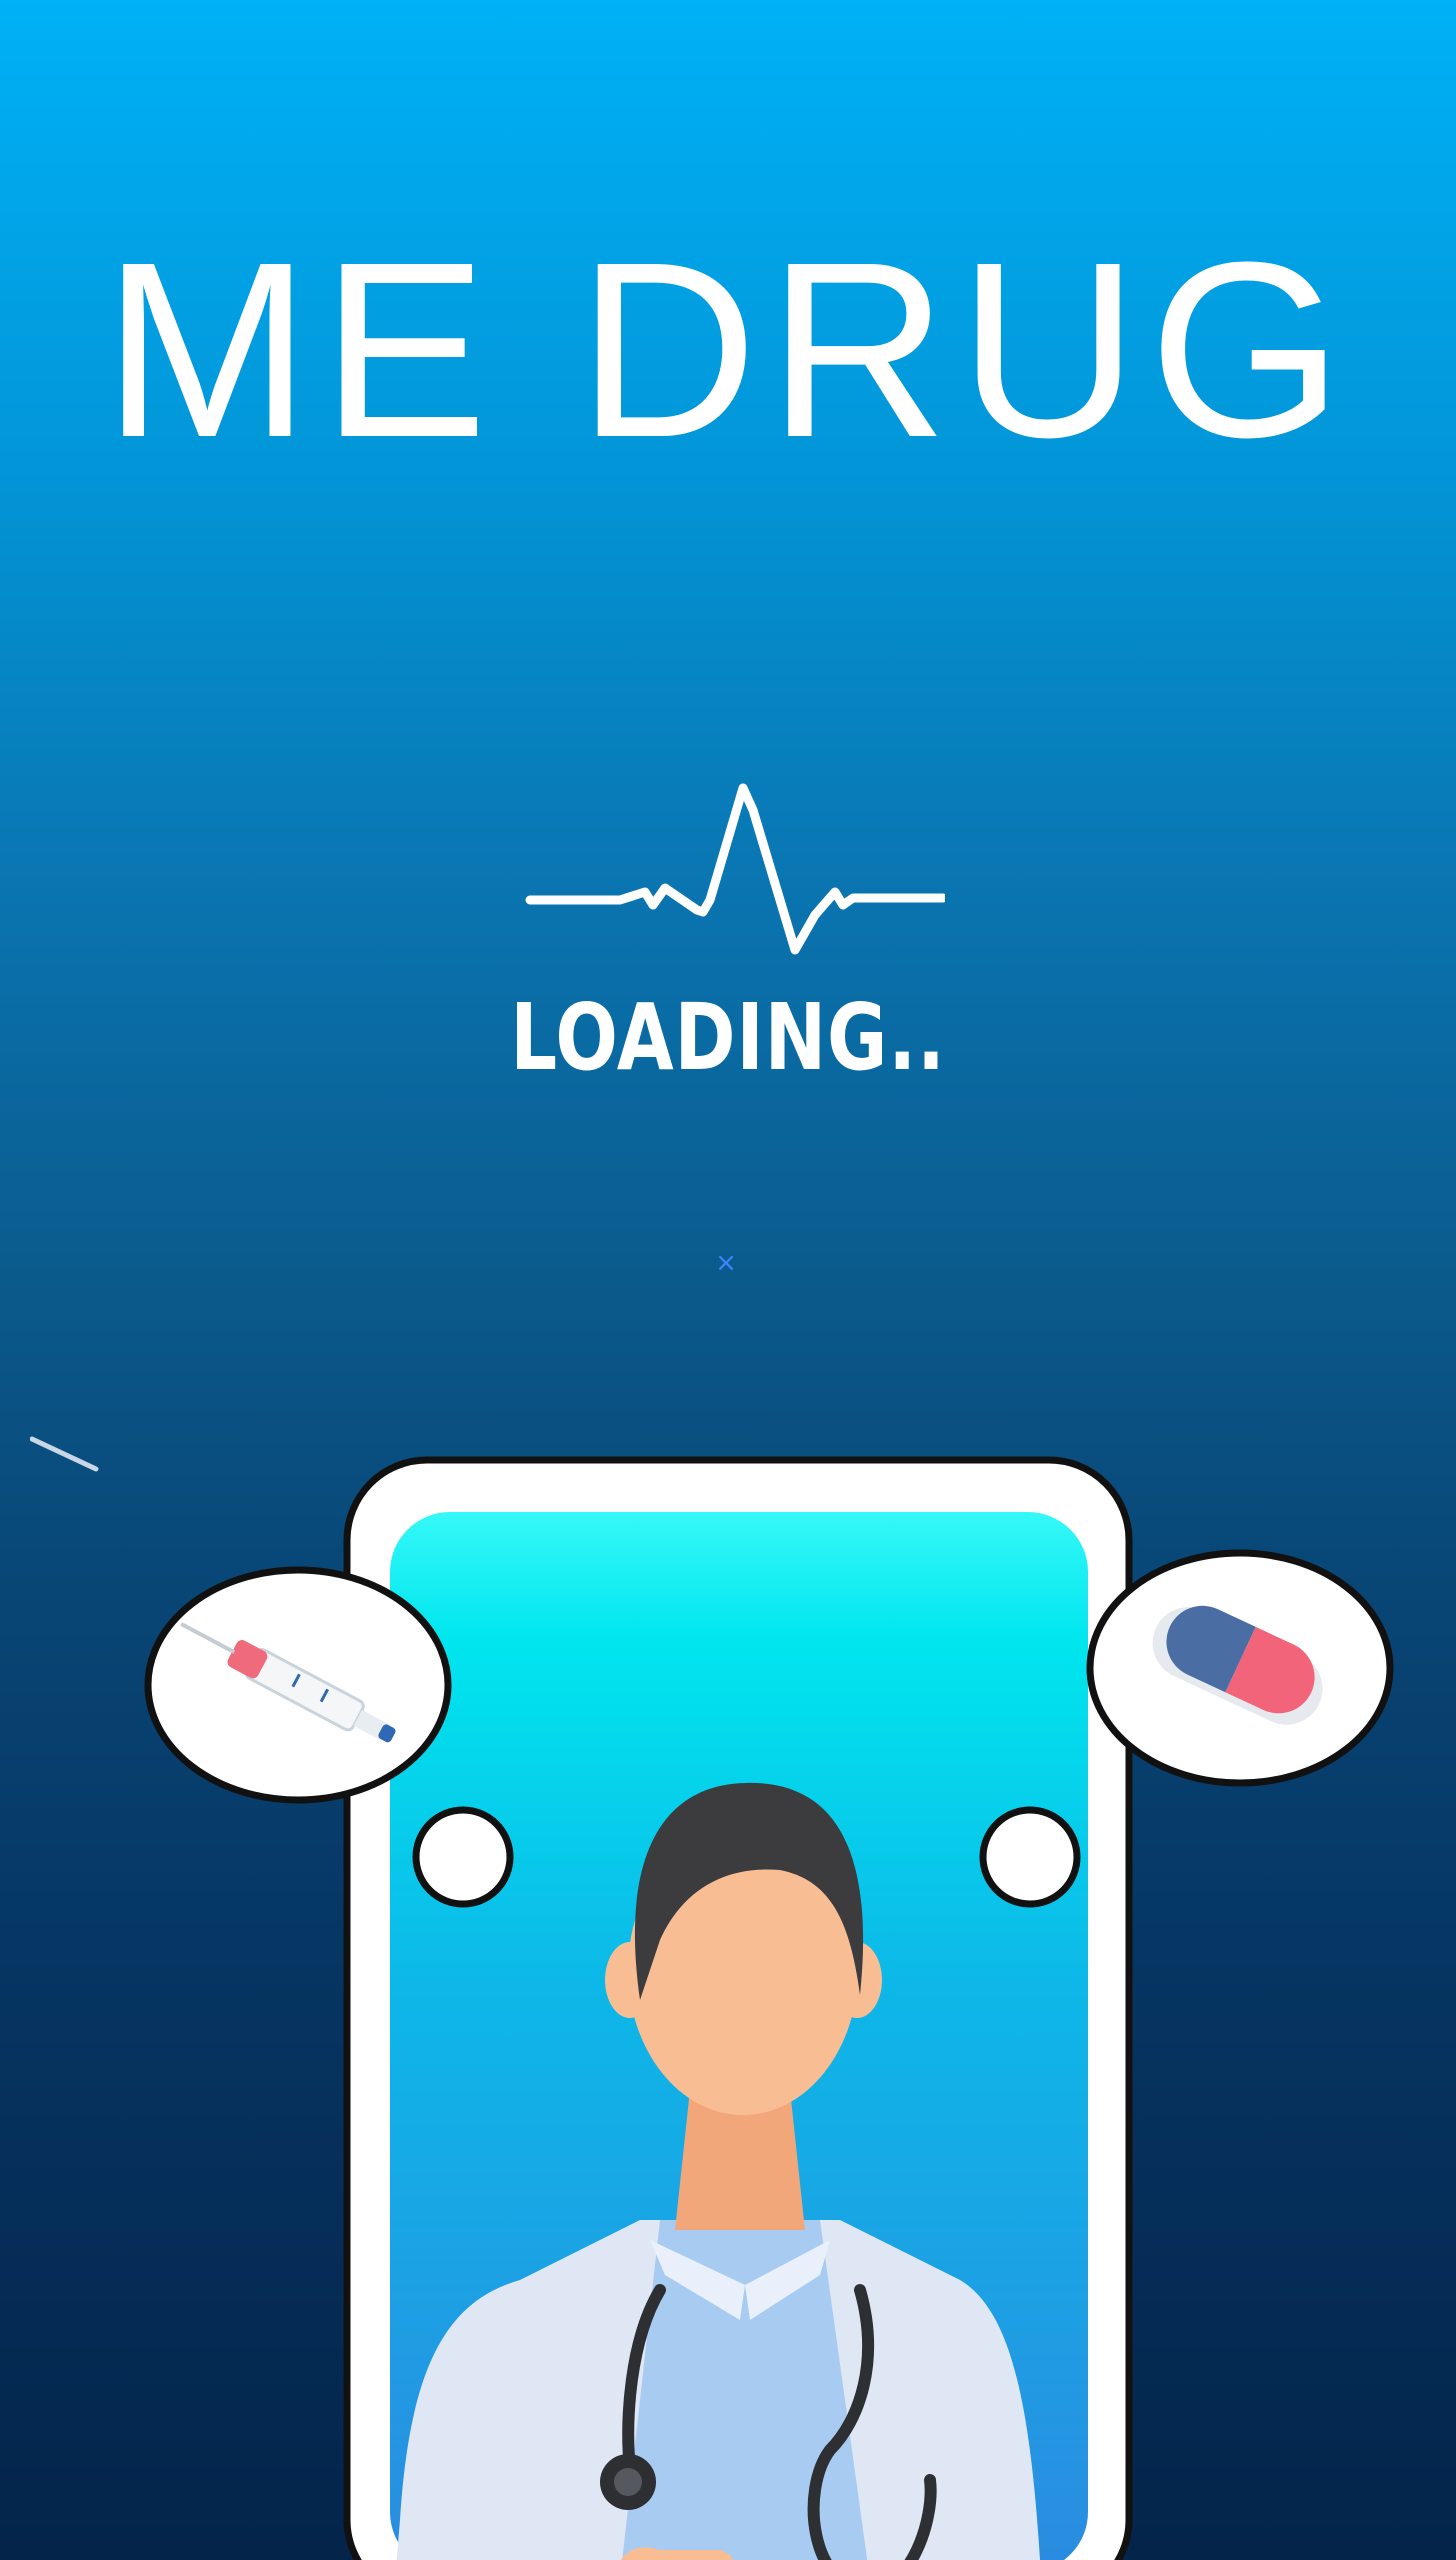  Describe the element at coordinates (1240, 1668) in the screenshot. I see `capsule-pill-icon` at that location.